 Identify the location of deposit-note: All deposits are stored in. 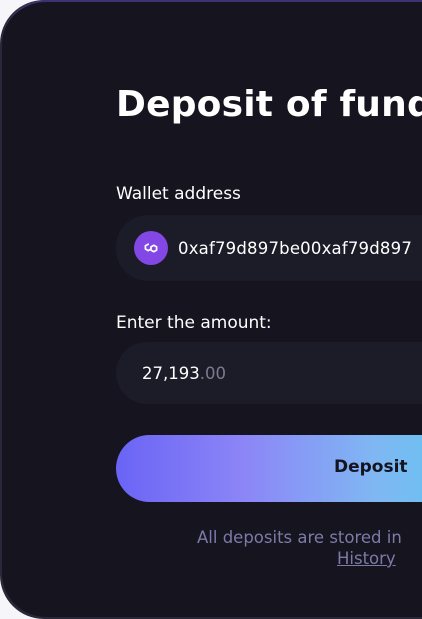
(299, 537).